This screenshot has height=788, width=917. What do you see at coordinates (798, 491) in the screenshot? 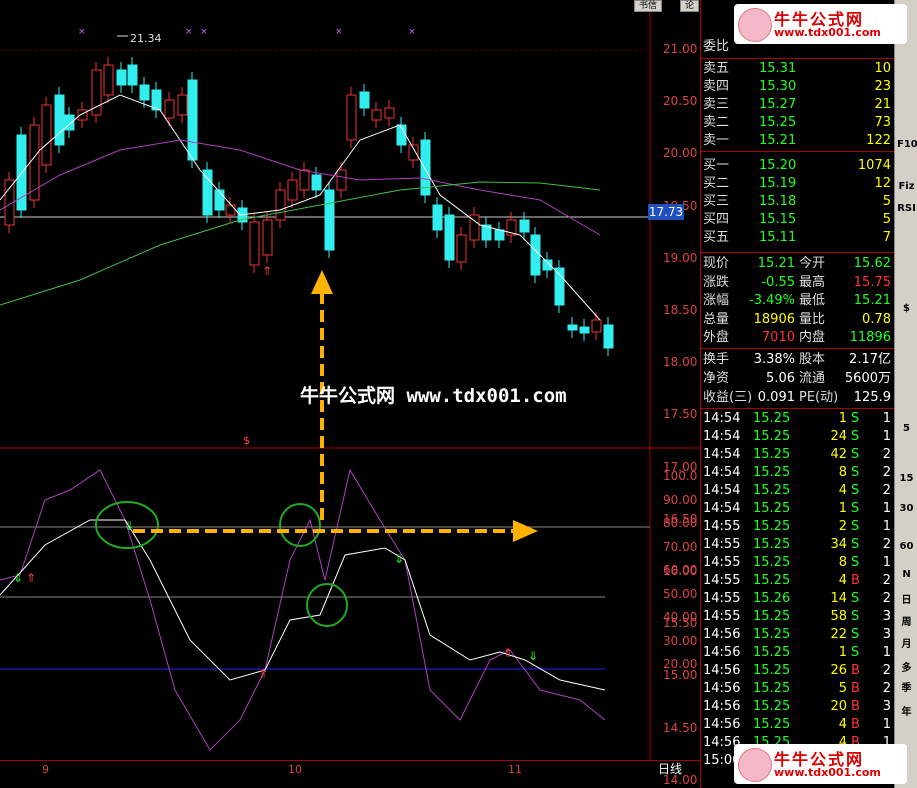
I see `quote-row: 14:54 15.25 4 S 2` at bounding box center [798, 491].